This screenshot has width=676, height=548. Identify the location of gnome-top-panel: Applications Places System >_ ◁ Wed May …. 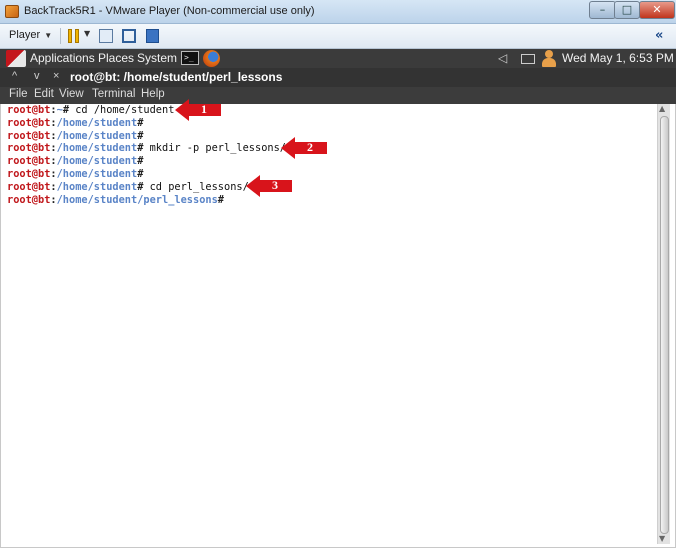
(338, 58).